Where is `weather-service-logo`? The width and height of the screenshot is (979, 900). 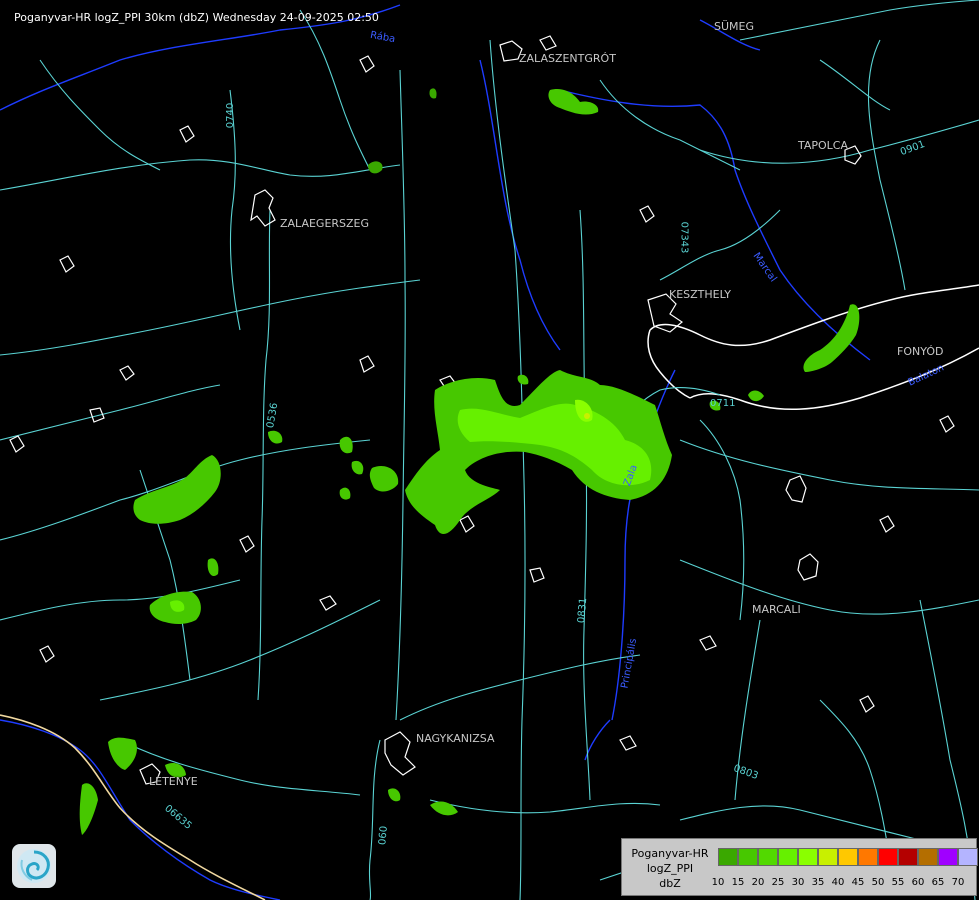
weather-service-logo is located at coordinates (34, 866).